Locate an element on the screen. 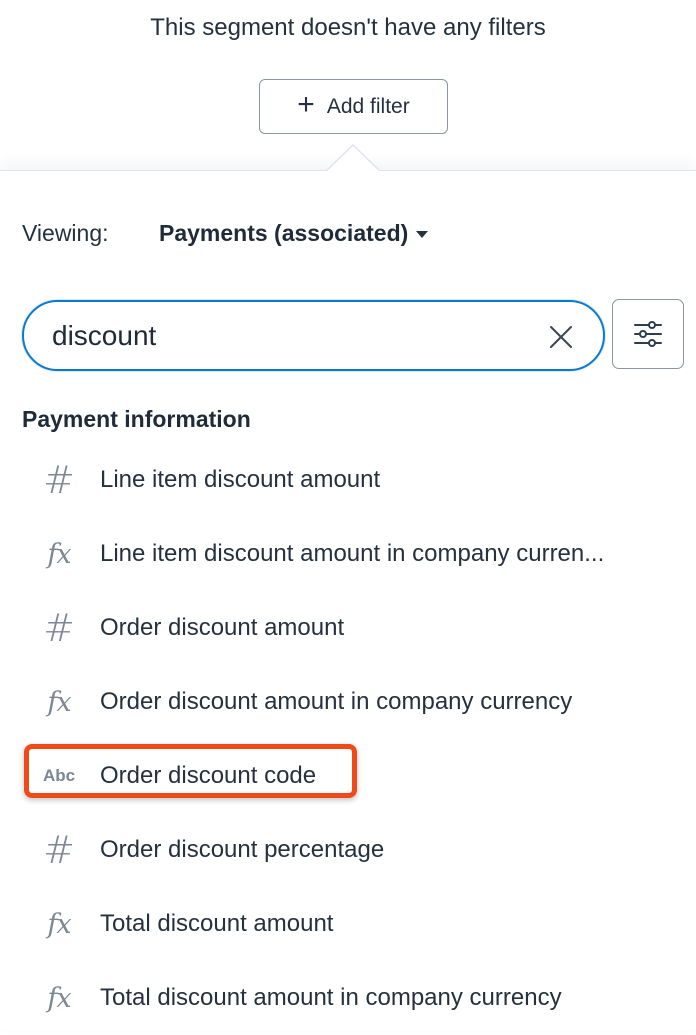 This screenshot has width=696, height=1035. add-filter-label: Add filter is located at coordinates (368, 106).